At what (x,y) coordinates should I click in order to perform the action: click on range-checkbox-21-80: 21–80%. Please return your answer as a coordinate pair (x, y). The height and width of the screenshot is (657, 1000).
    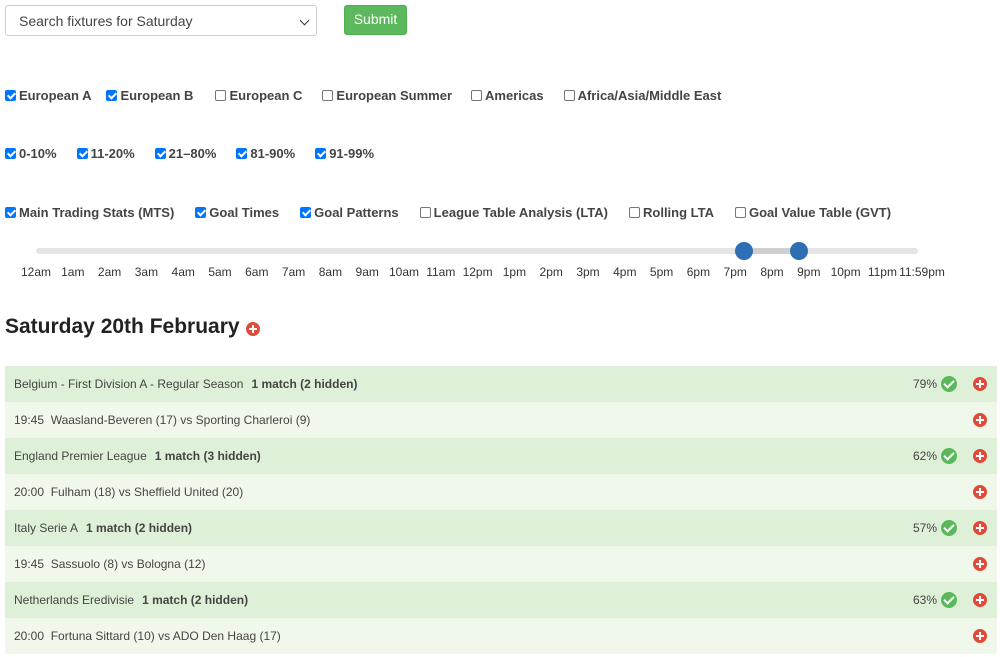
    Looking at the image, I should click on (185, 153).